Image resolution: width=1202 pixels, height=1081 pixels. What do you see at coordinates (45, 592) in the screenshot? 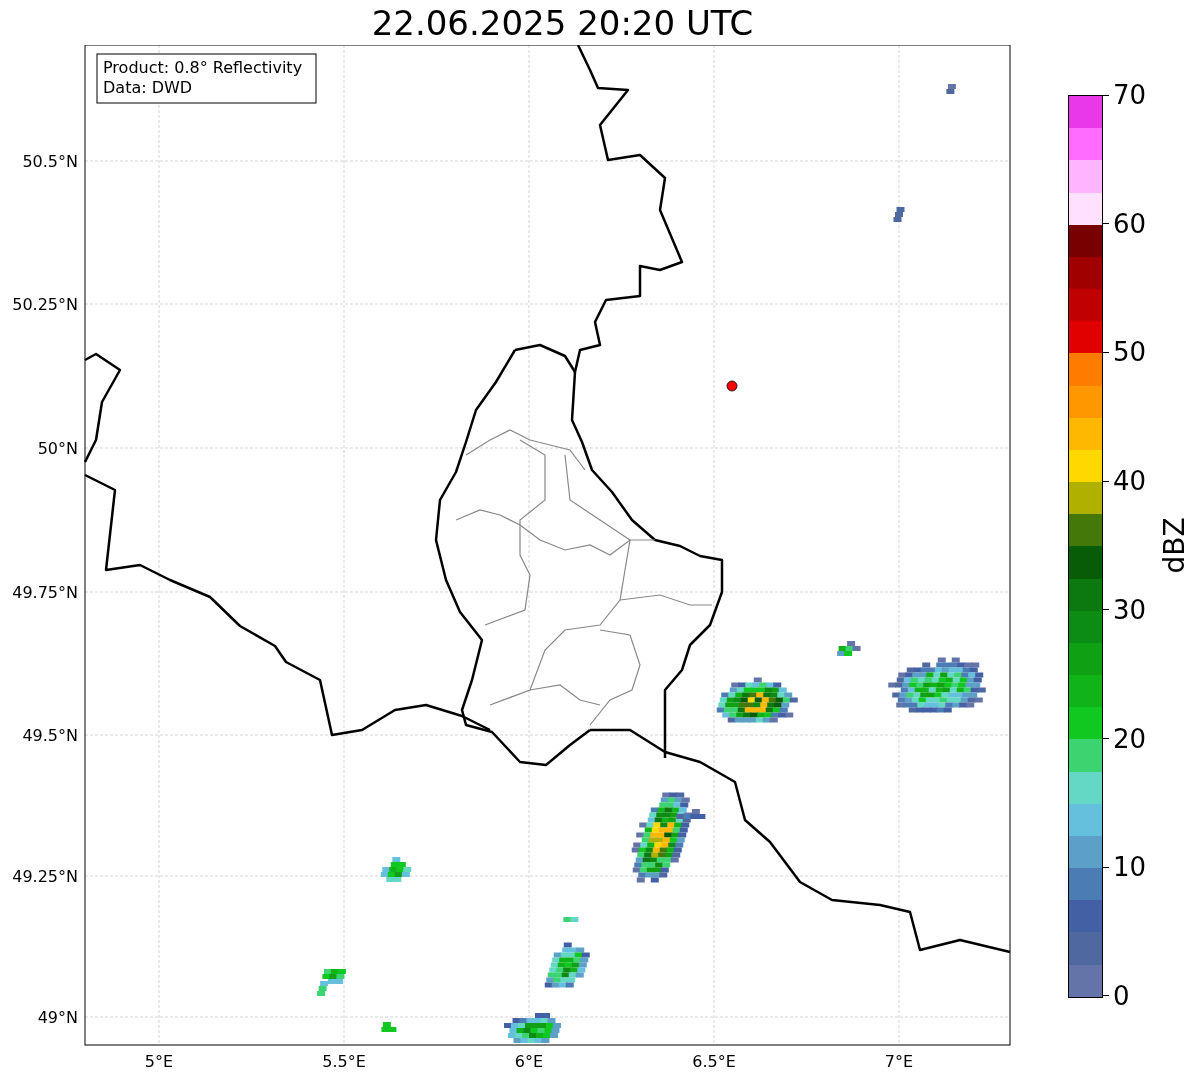
I see `y-tick-label: 49.75°N` at bounding box center [45, 592].